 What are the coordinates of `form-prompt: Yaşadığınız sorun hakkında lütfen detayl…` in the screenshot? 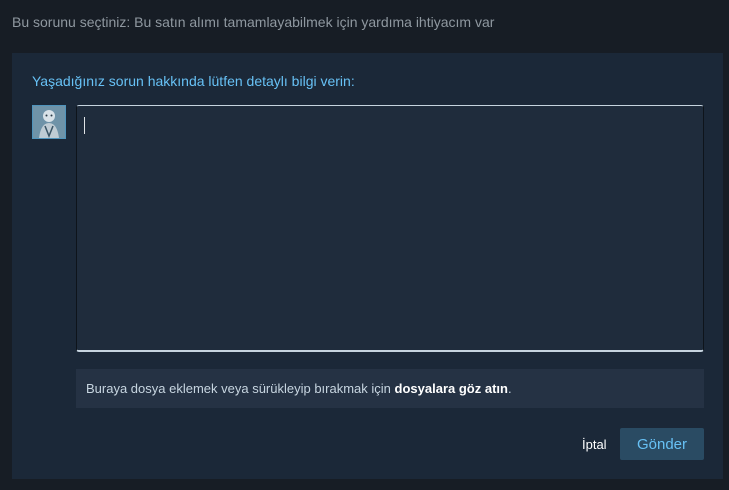 It's located at (193, 81).